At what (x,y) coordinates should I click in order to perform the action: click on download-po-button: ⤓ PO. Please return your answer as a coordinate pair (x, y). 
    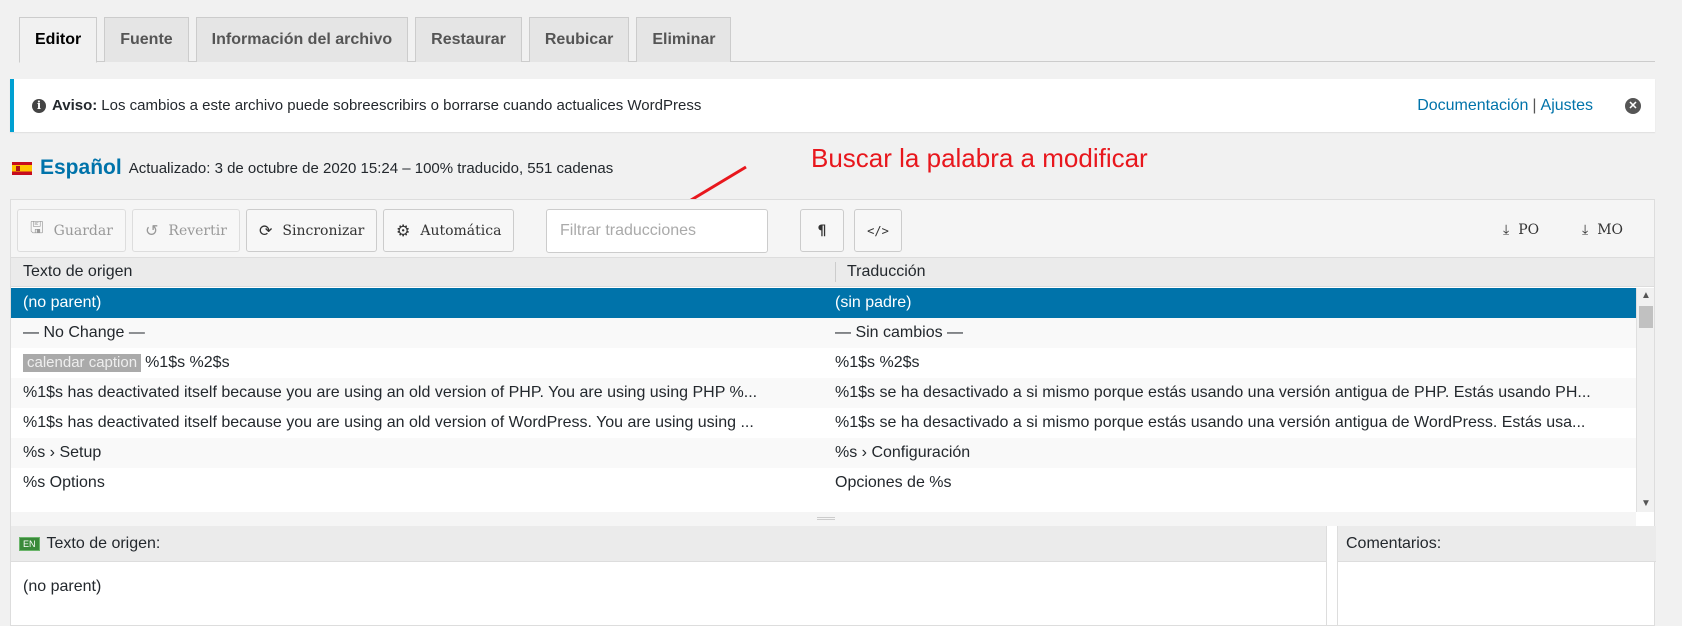
    Looking at the image, I should click on (1521, 230).